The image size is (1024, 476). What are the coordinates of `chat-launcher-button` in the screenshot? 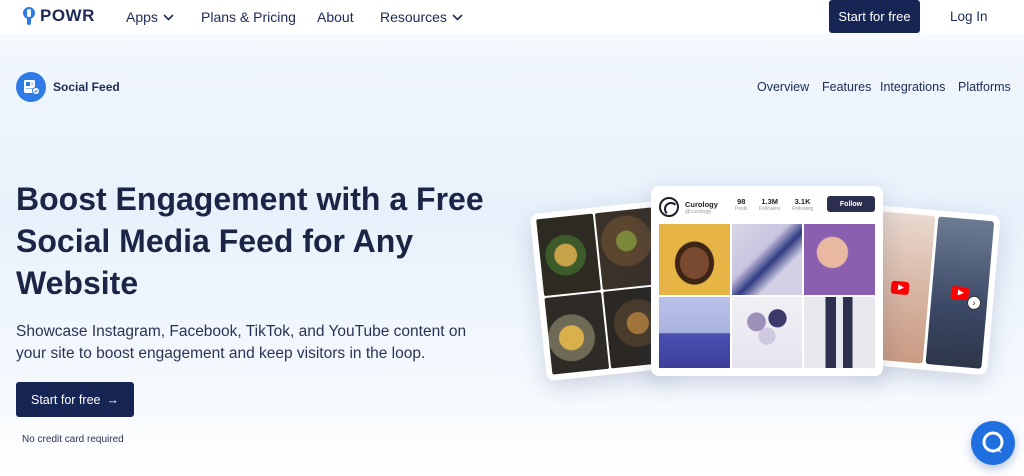 It's located at (993, 443).